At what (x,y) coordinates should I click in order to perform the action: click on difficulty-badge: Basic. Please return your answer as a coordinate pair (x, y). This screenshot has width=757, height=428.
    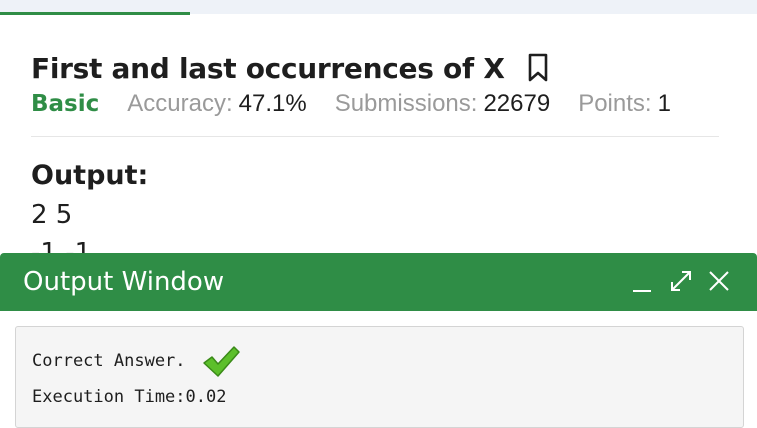
    Looking at the image, I should click on (65, 104).